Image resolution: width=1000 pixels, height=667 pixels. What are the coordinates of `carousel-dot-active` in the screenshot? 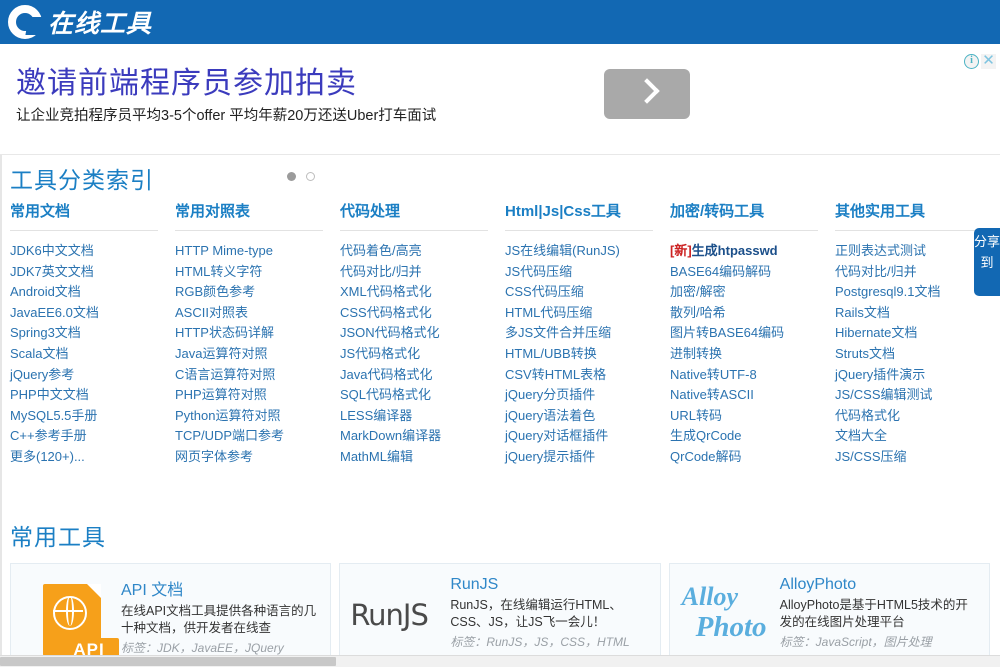 It's located at (291, 176).